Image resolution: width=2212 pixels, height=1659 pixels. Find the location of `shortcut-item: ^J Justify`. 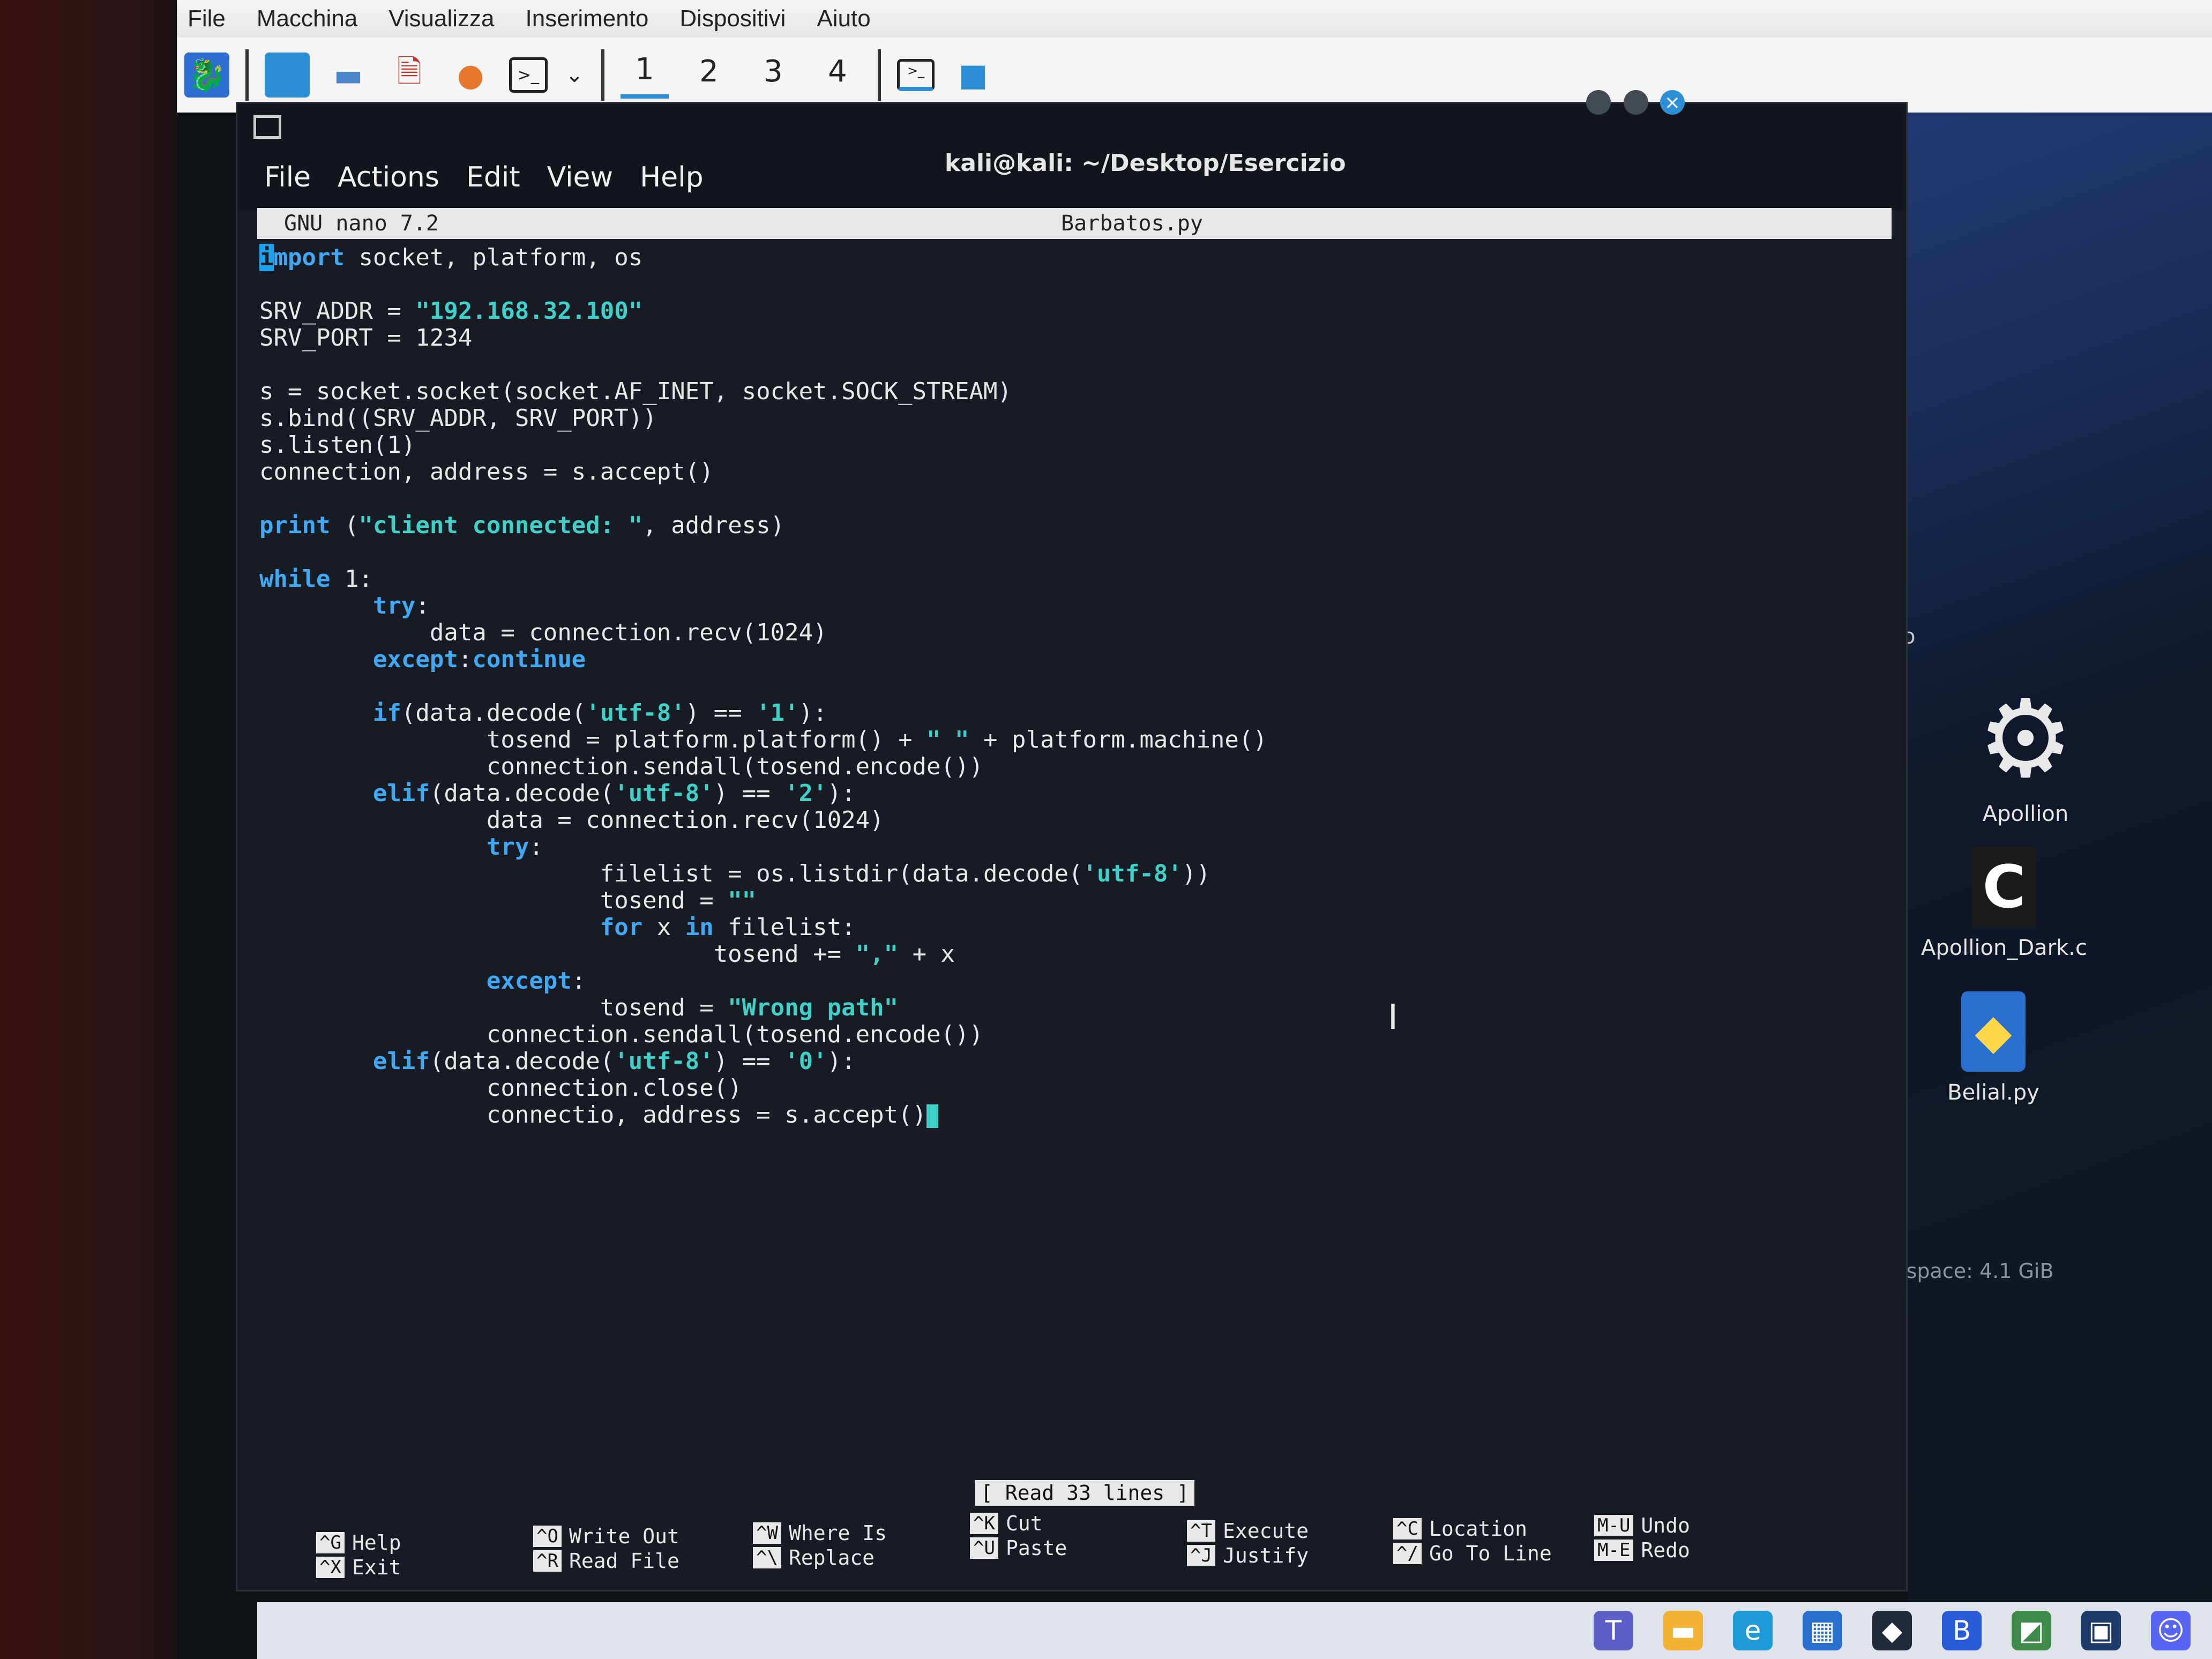

shortcut-item: ^J Justify is located at coordinates (1283, 1555).